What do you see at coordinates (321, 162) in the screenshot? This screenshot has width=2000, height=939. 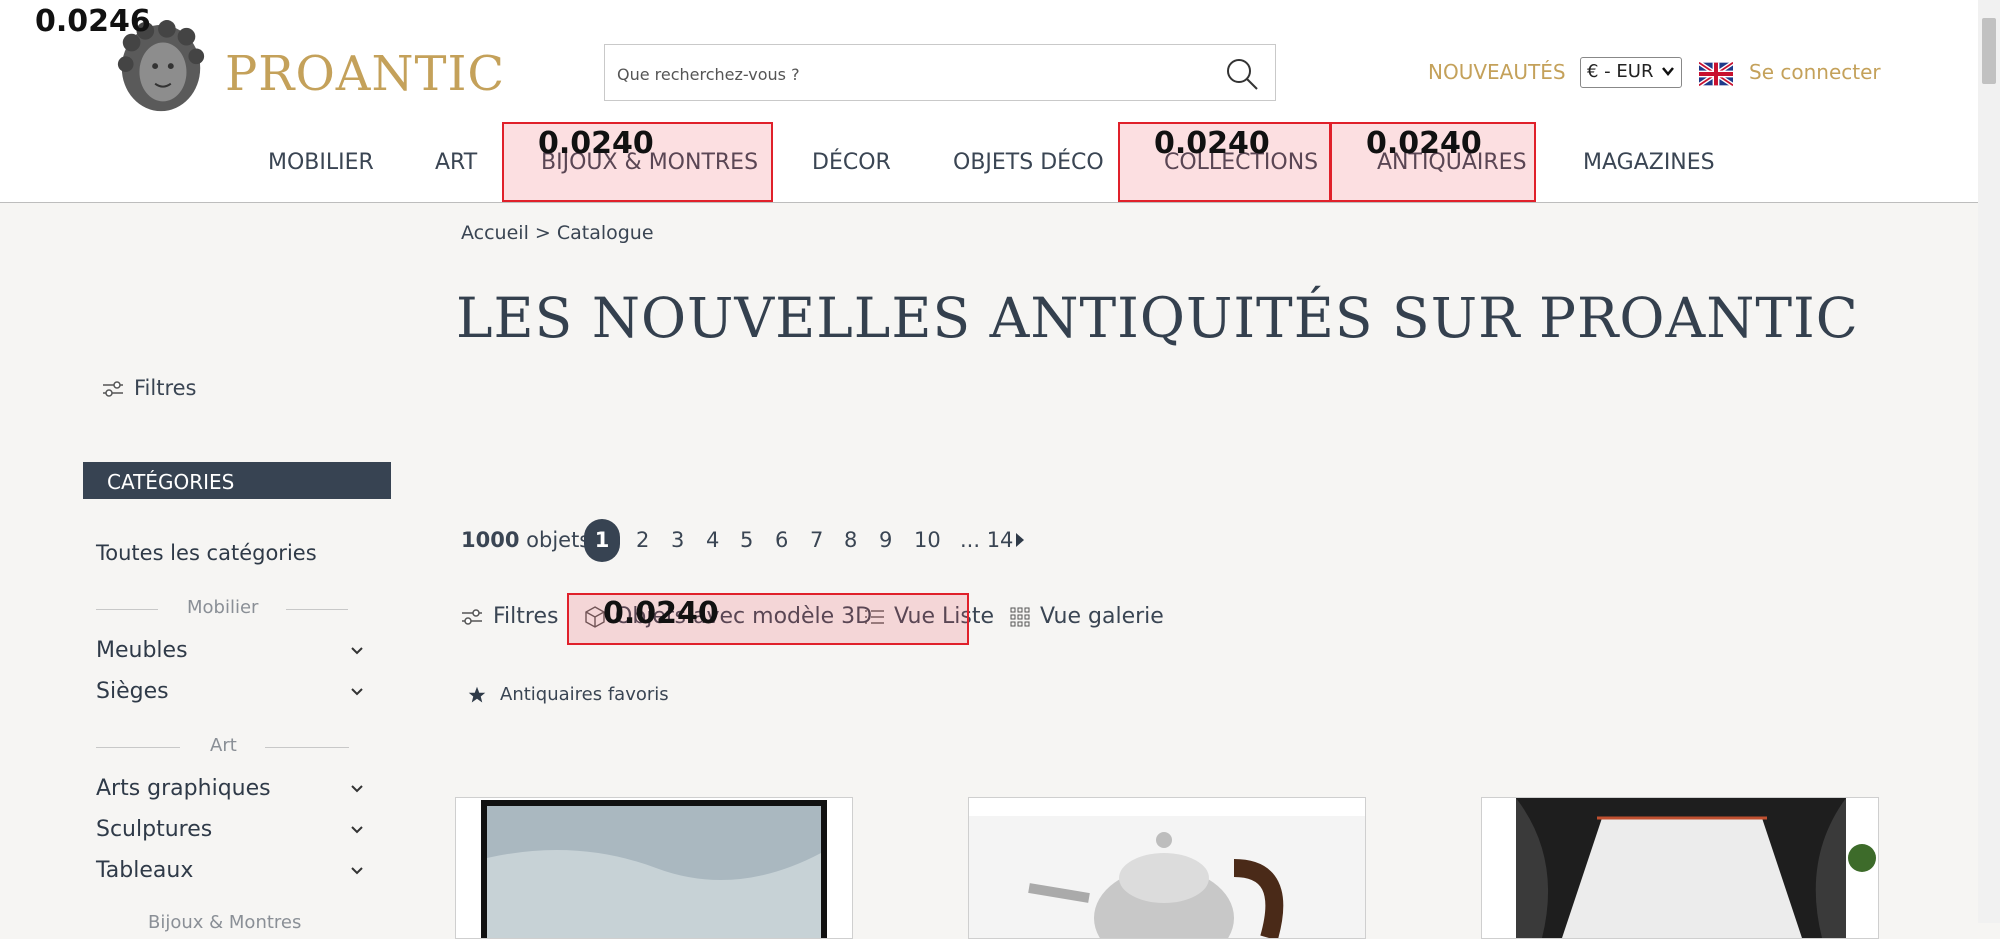 I see `nav-mobilier: MOBILIER` at bounding box center [321, 162].